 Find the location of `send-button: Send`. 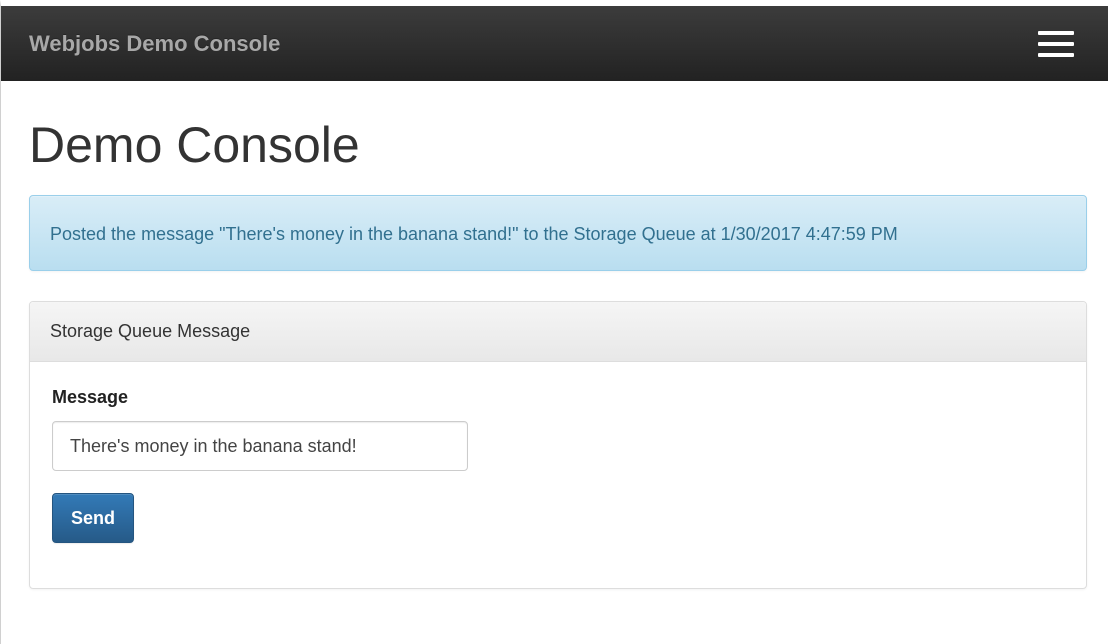

send-button: Send is located at coordinates (93, 518).